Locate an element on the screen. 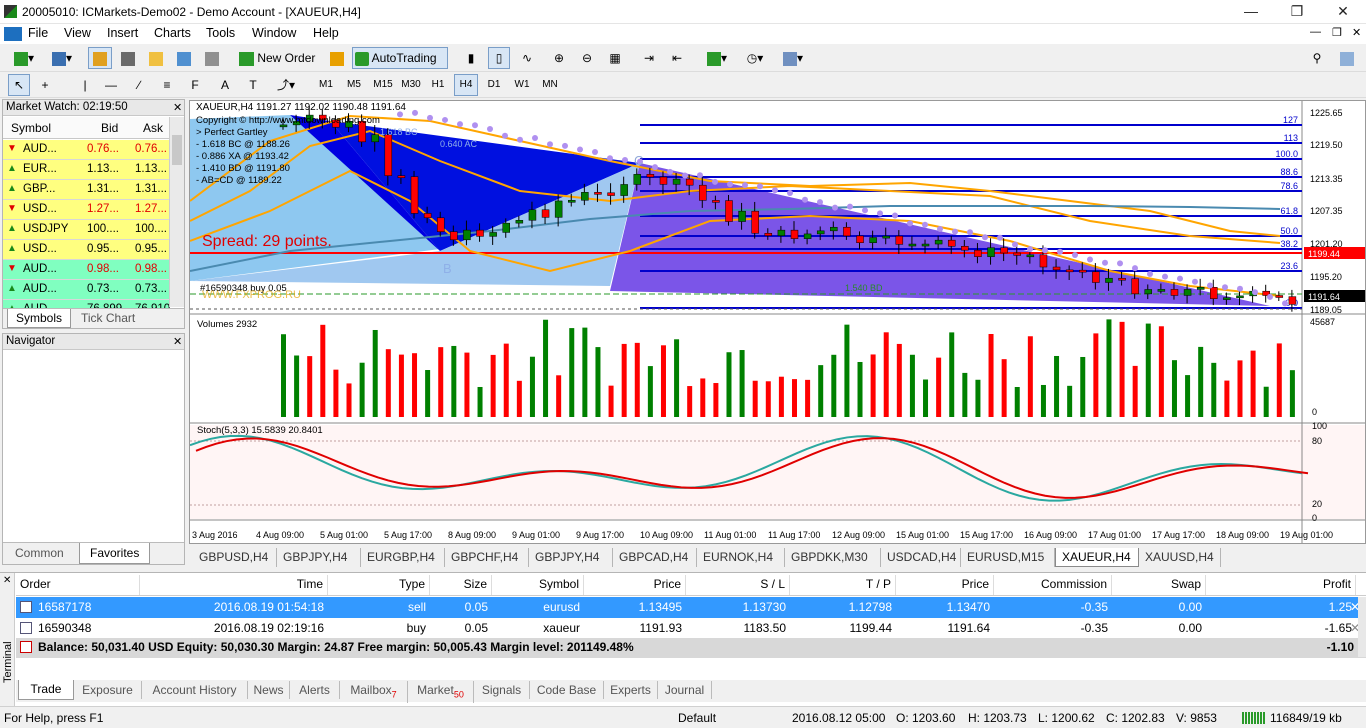 This screenshot has height=728, width=1366. crosshair-icon: + is located at coordinates (45, 85).